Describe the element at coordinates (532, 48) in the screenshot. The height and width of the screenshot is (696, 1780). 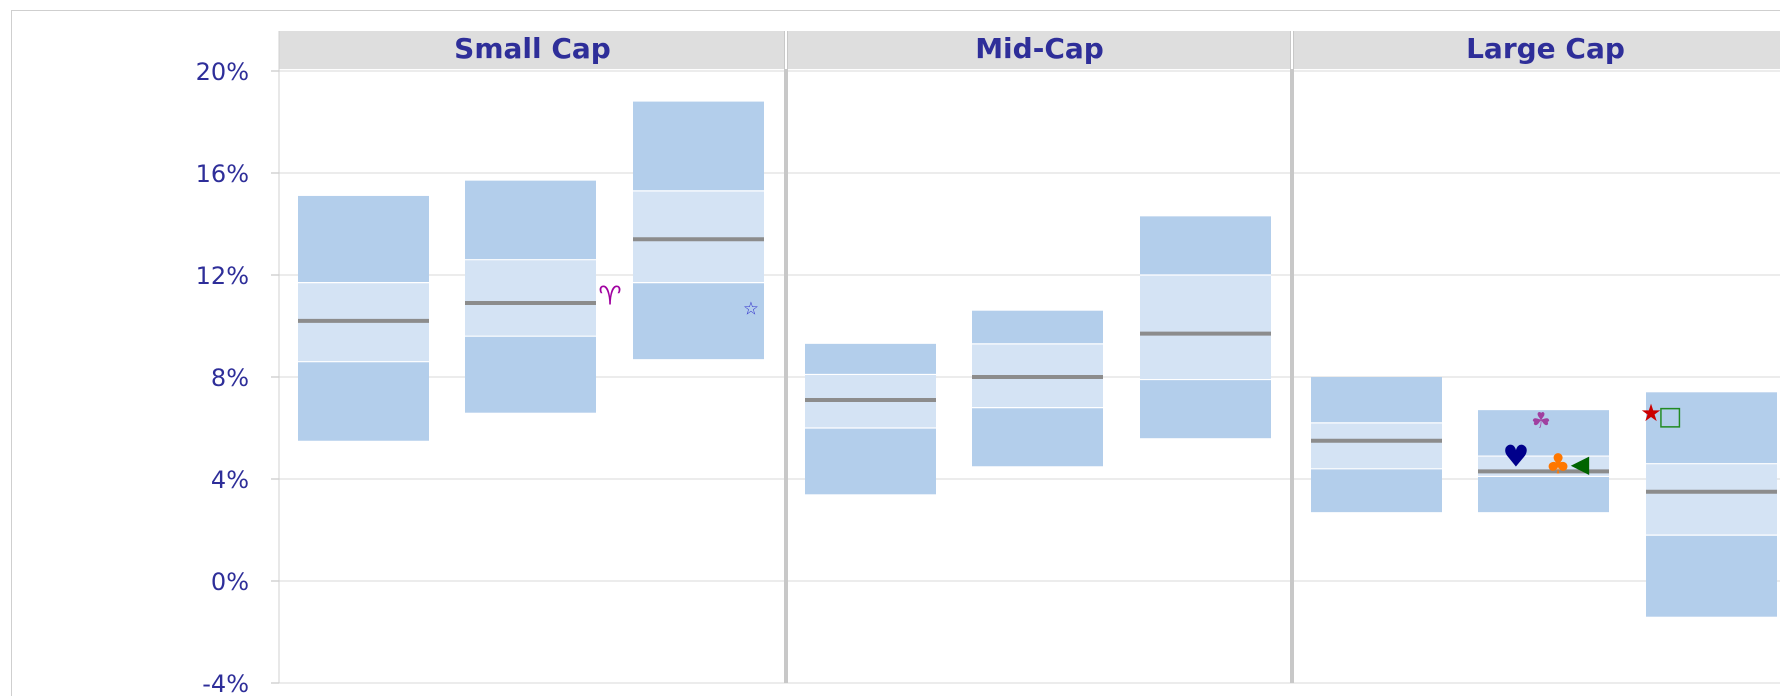
I see `panel-title: Small Cap` at that location.